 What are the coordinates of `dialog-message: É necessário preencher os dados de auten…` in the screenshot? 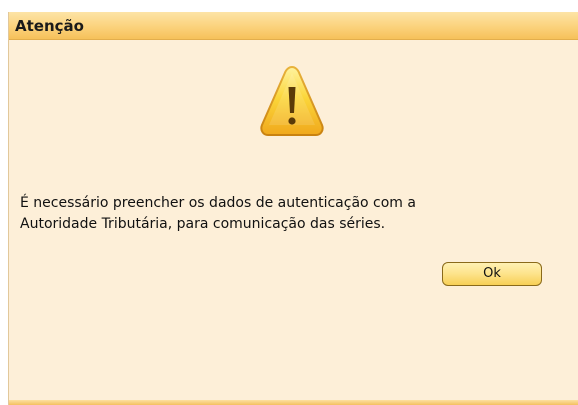 It's located at (297, 214).